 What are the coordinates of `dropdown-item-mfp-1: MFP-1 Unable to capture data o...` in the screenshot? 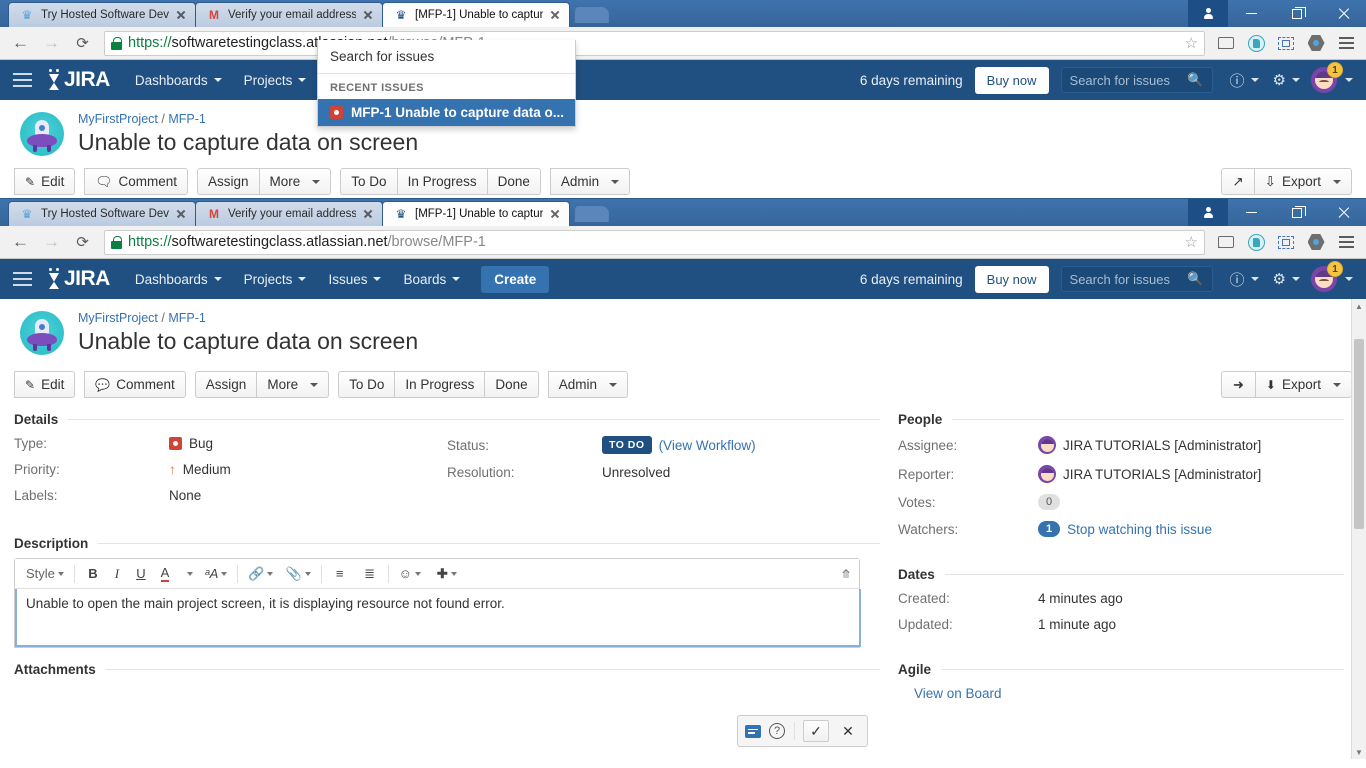 It's located at (446, 112).